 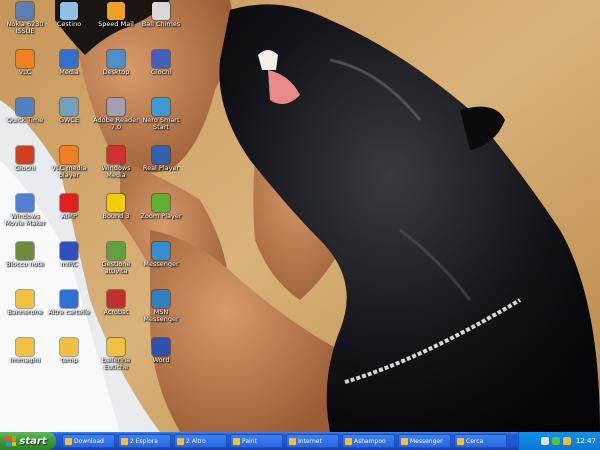 What do you see at coordinates (69, 111) in the screenshot?
I see `desktop-shortcut: GWCE` at bounding box center [69, 111].